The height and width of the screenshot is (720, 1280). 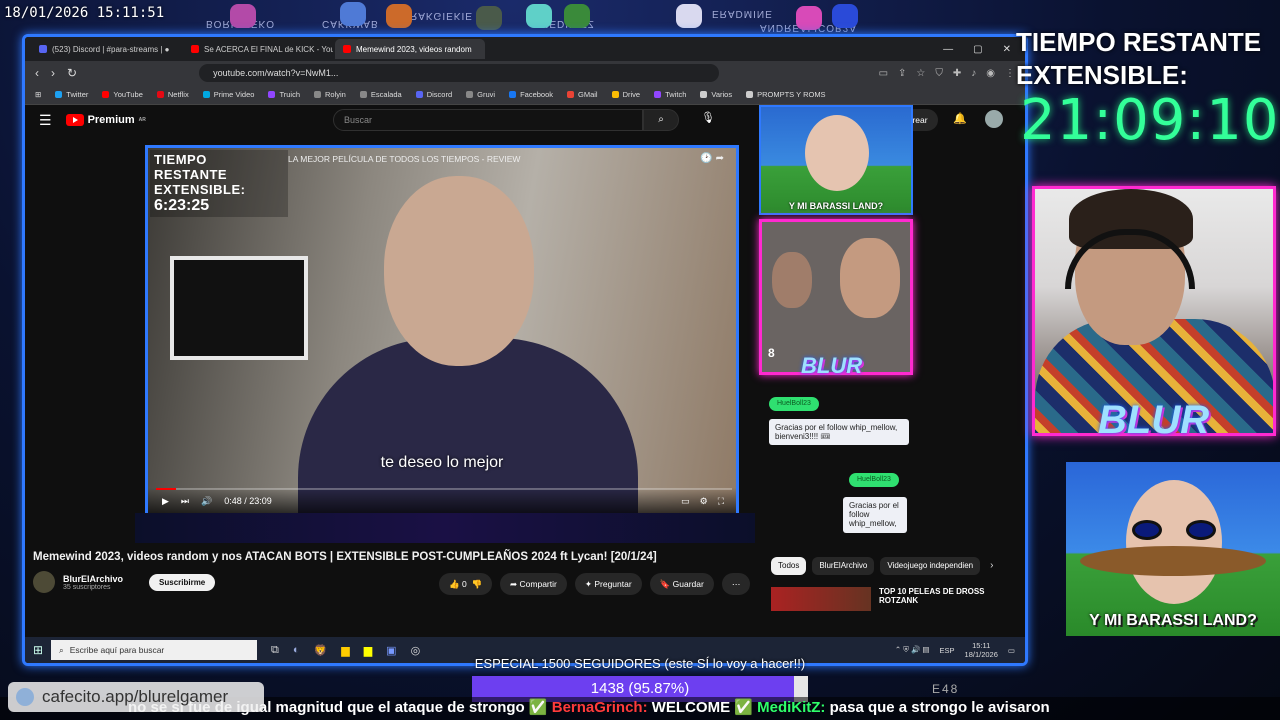 I want to click on obs-icon: ◎, so click(x=416, y=650).